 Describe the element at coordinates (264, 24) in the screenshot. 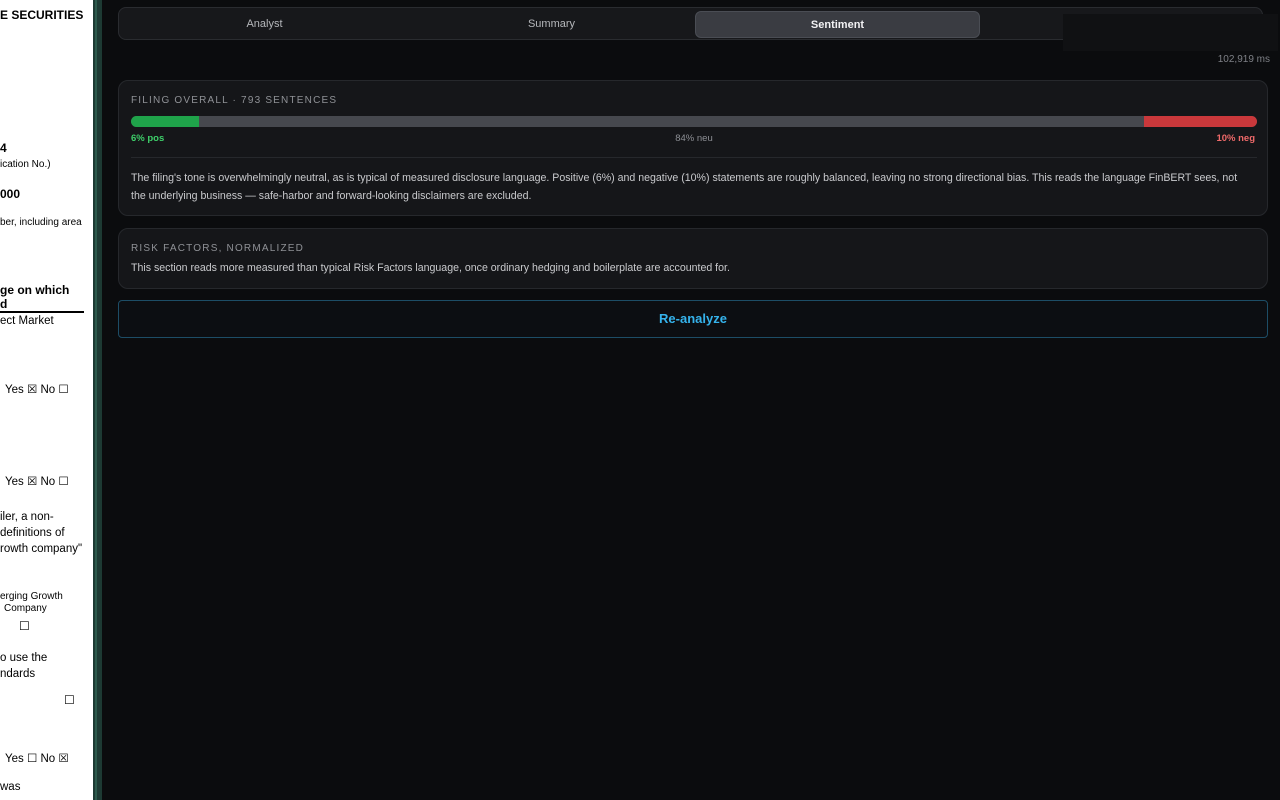

I see `tab-analyst: Analyst` at that location.